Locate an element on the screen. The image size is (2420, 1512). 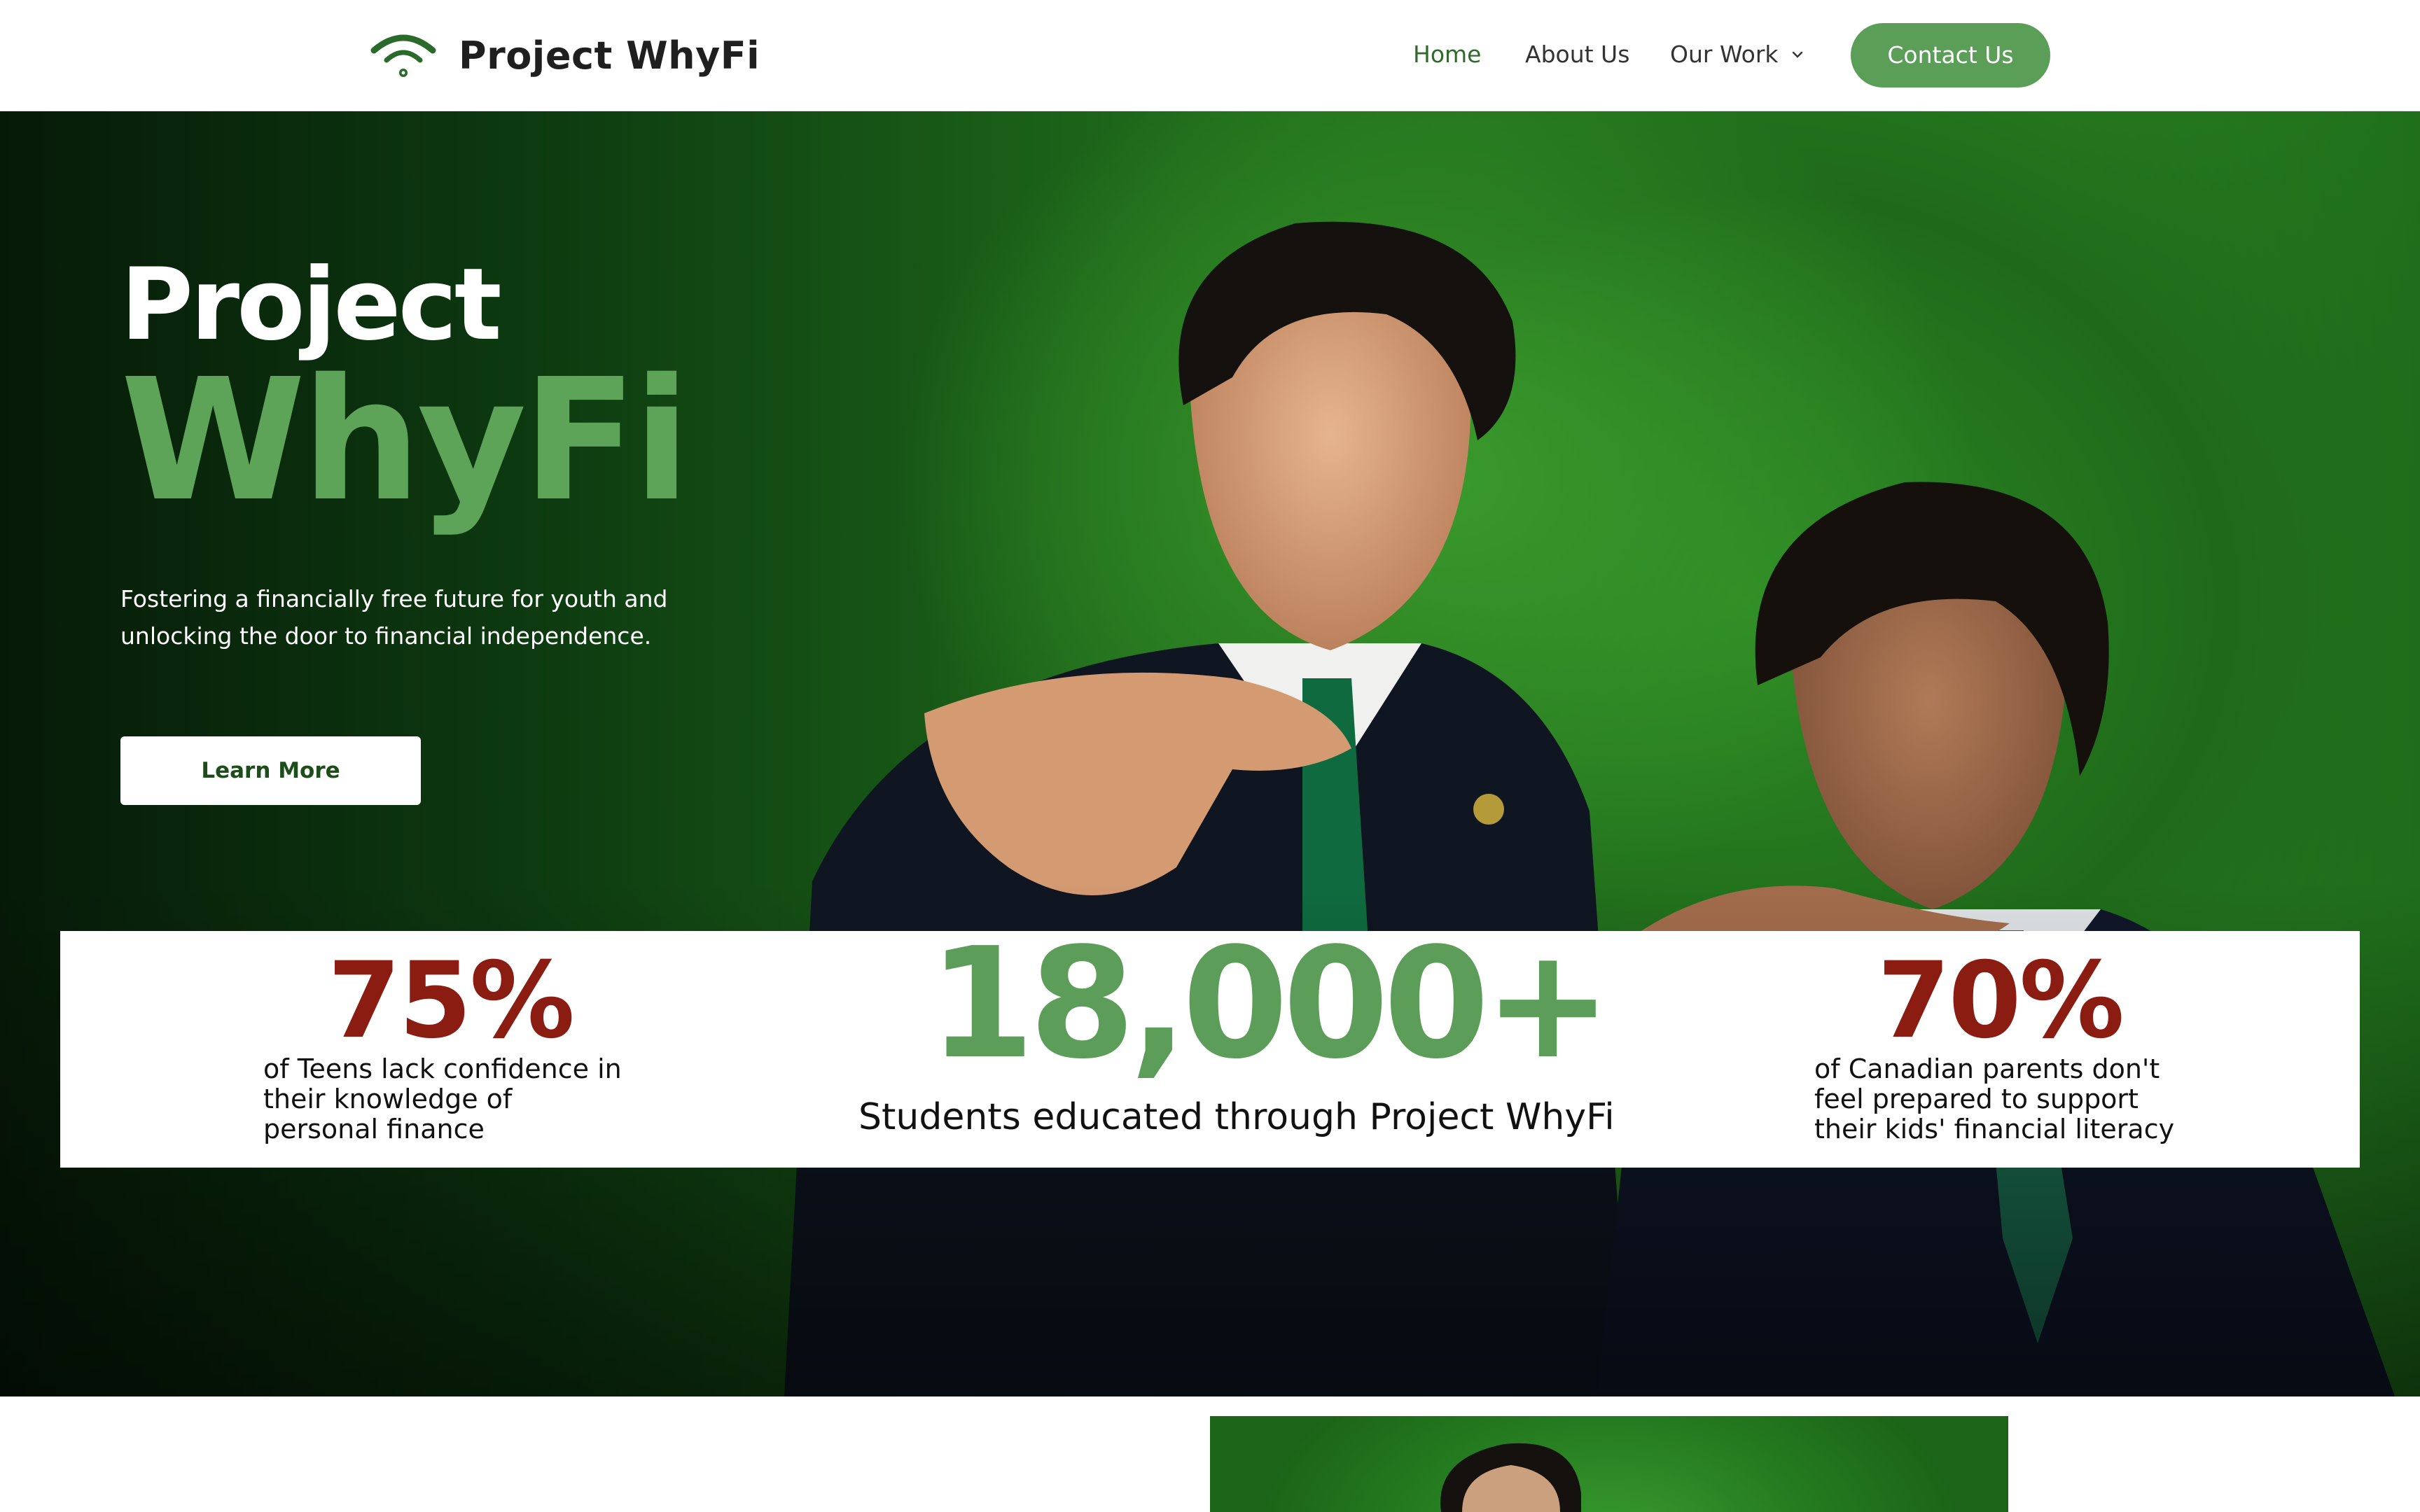
nav-about-us: About Us is located at coordinates (1577, 54).